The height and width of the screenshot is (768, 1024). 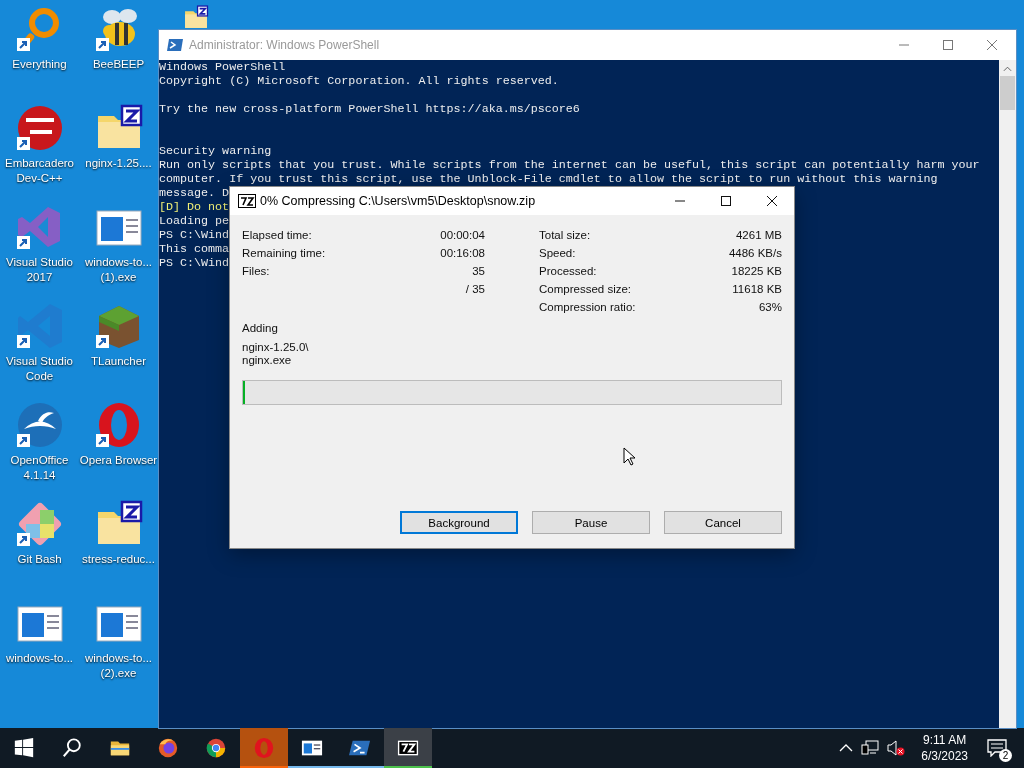 I want to click on sevenzip-icon, so click(x=247, y=201).